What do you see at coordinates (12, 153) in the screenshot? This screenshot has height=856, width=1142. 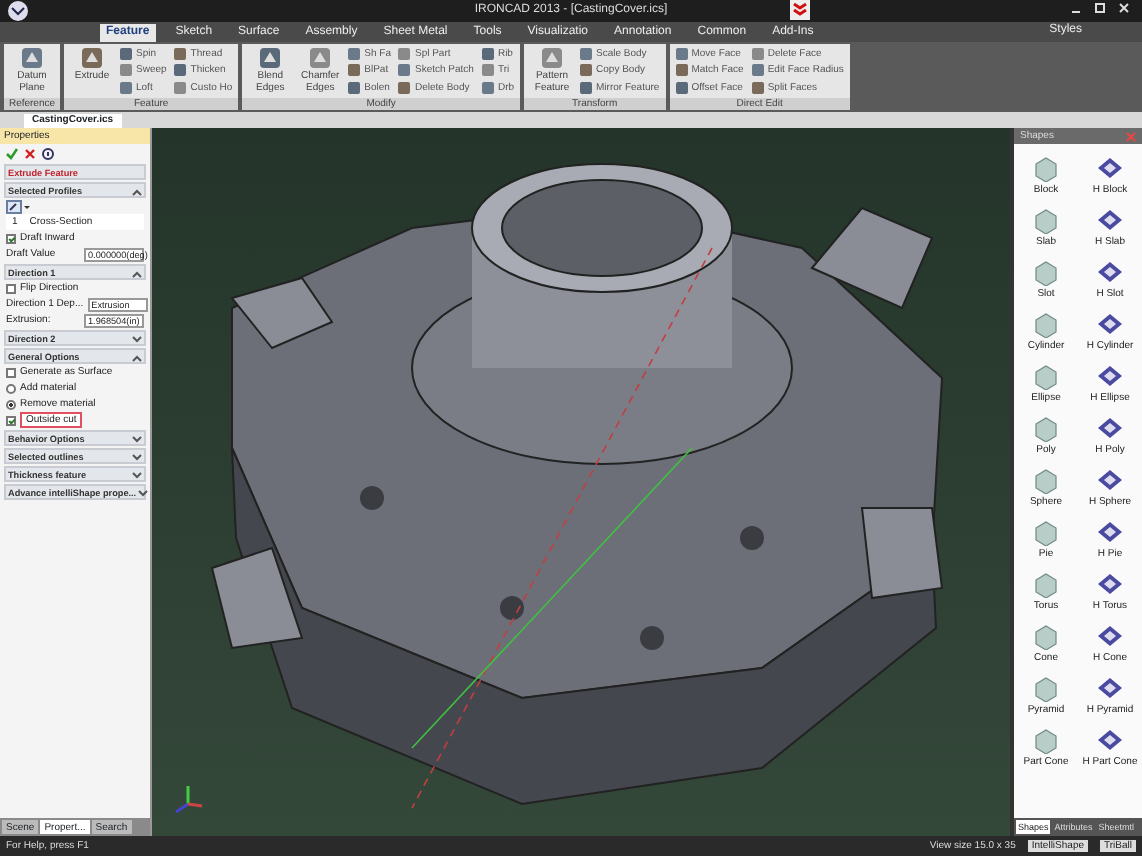 I see `checkmark-icon` at bounding box center [12, 153].